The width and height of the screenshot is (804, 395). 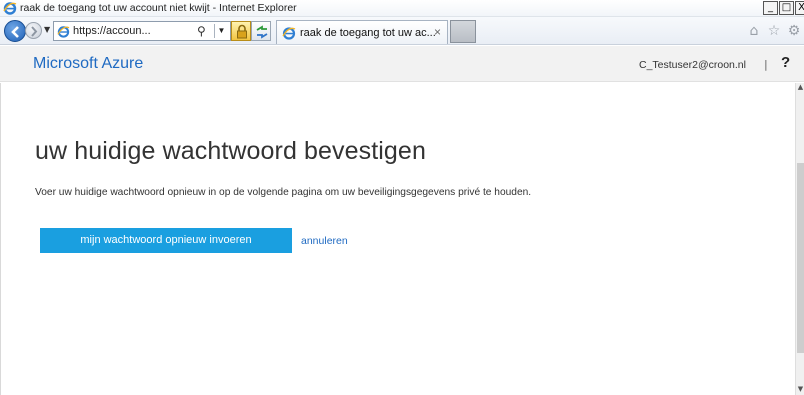 I want to click on address-bar: https://accoun... ⚲ ▼, so click(x=142, y=31).